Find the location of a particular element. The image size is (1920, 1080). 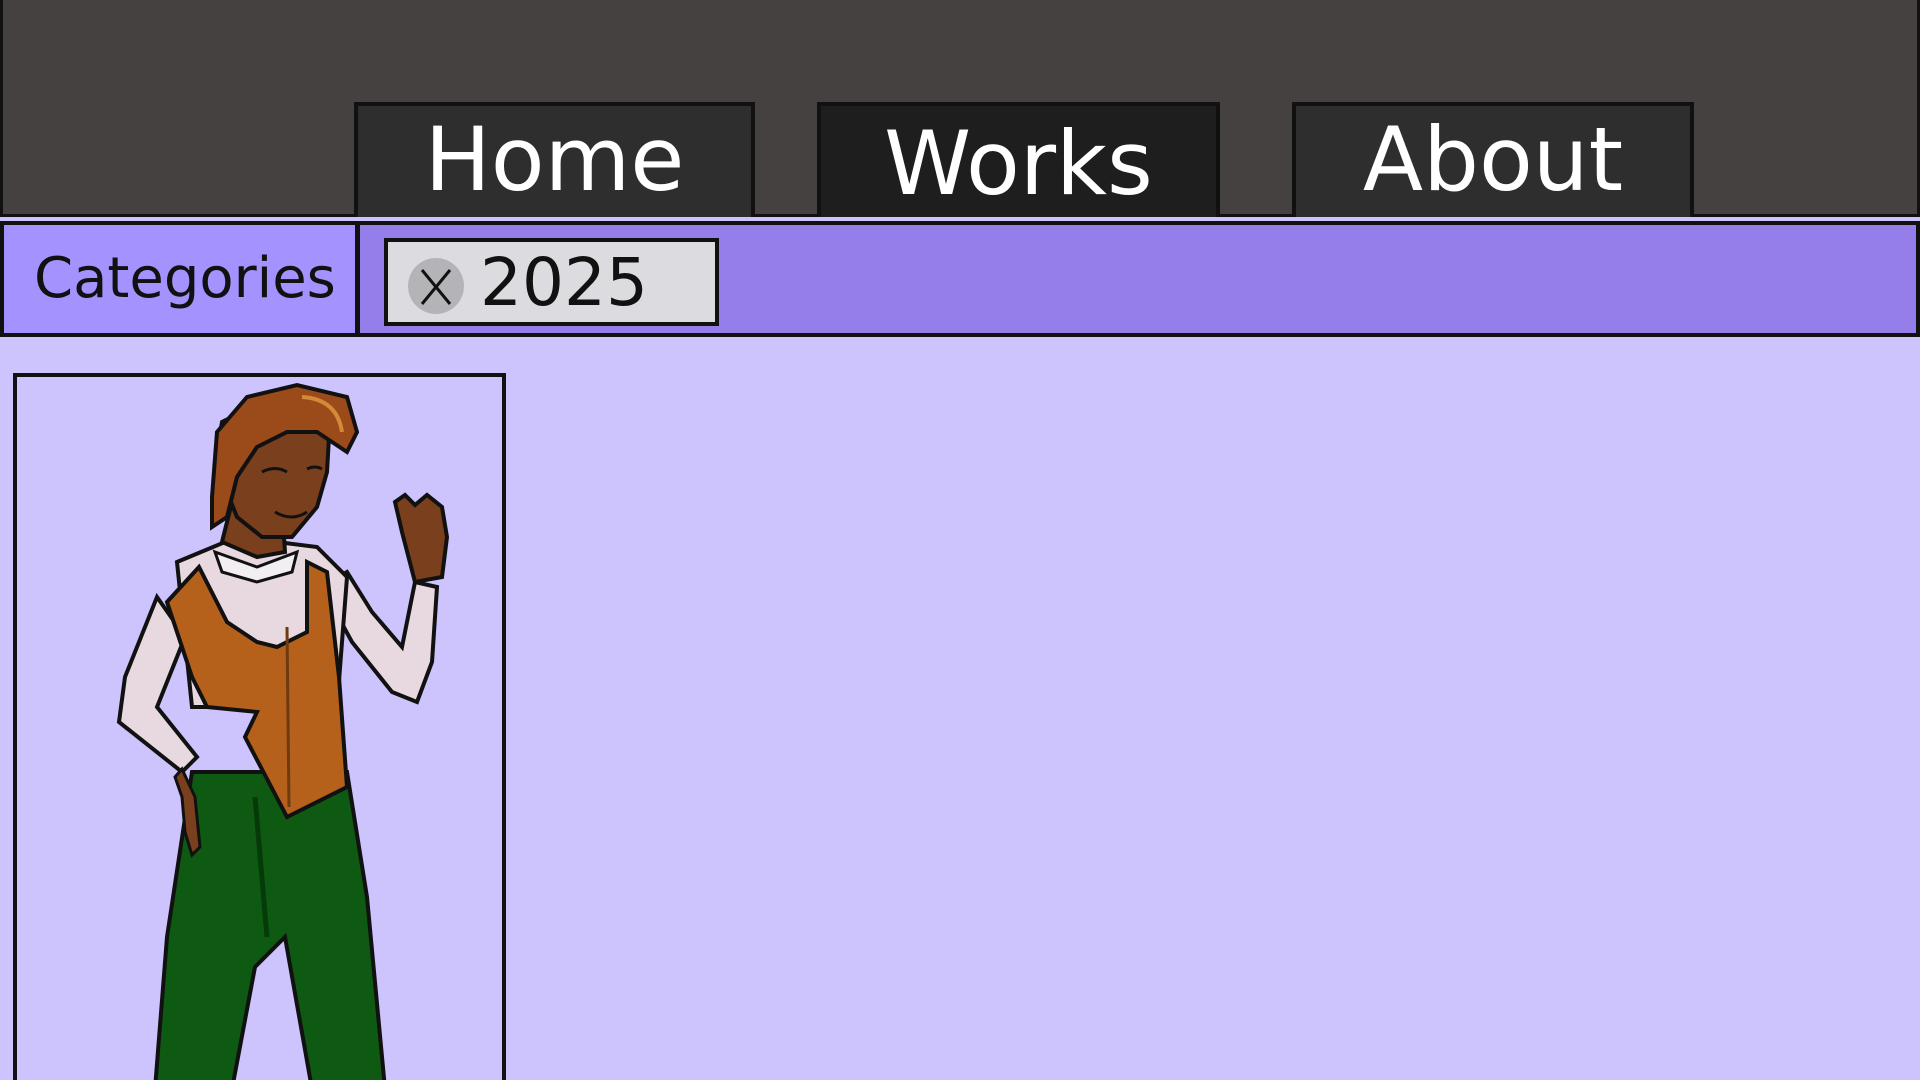

chip-label: 2025 is located at coordinates (564, 282).